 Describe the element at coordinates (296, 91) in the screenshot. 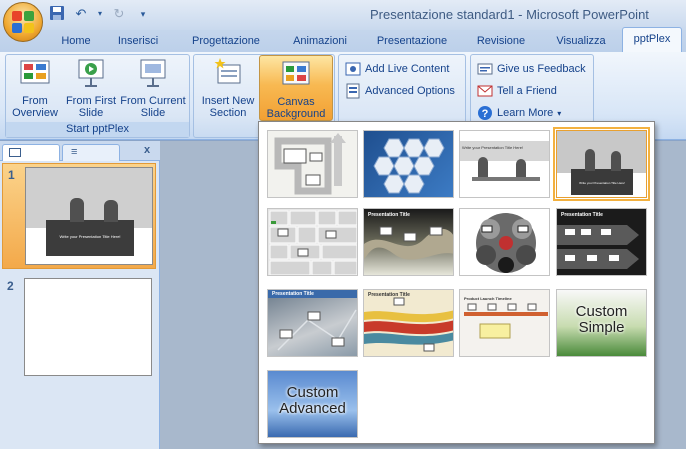

I see `canvas-background-button: Canvas Background ▾` at that location.